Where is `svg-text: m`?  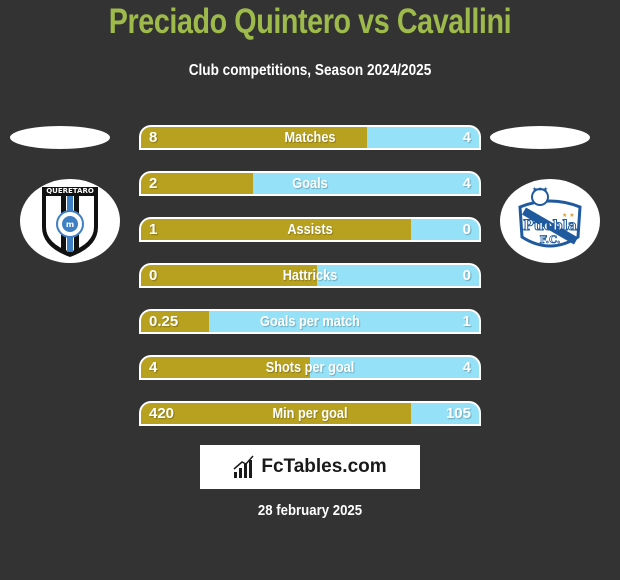
svg-text: m is located at coordinates (70, 224).